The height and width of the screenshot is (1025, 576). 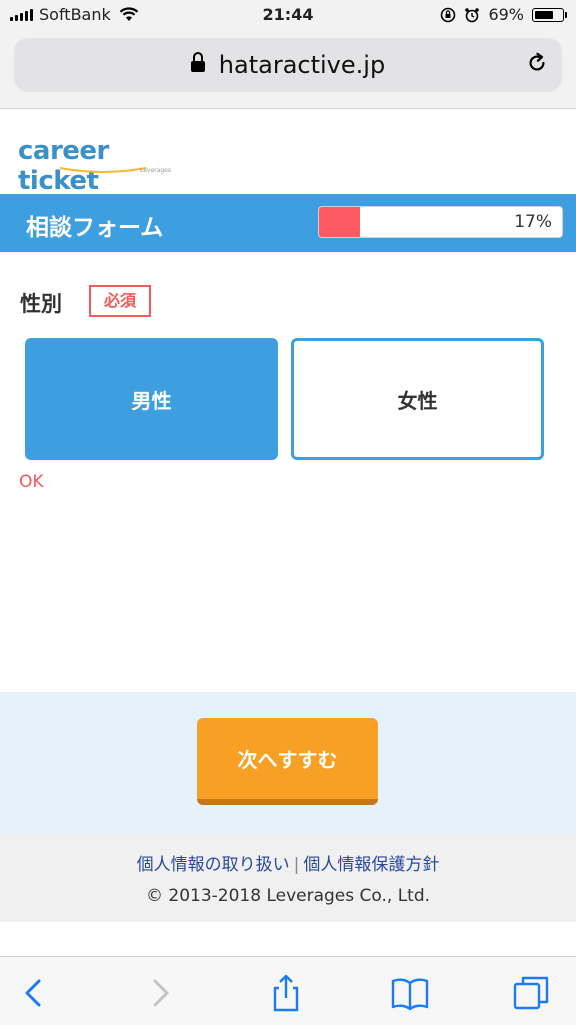 What do you see at coordinates (533, 222) in the screenshot?
I see `progress-percent: 17%` at bounding box center [533, 222].